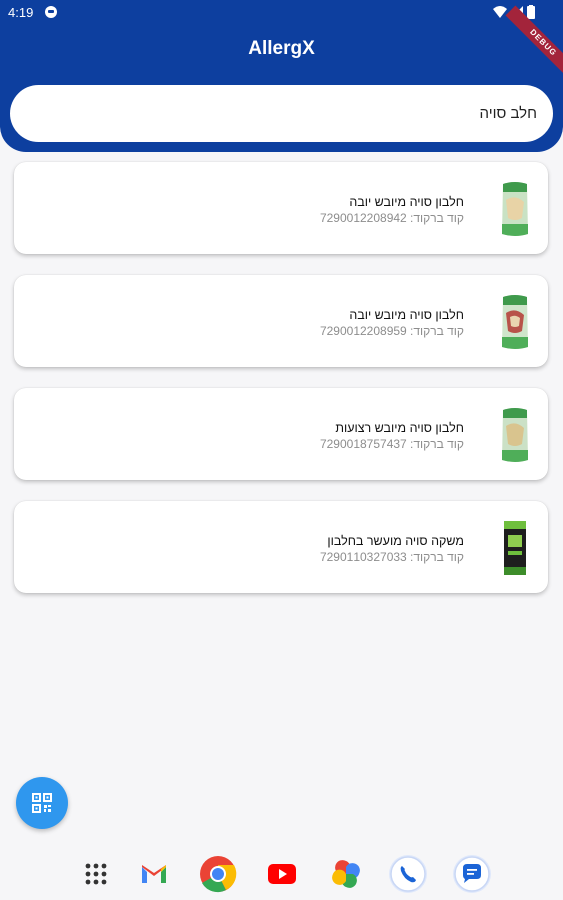  Describe the element at coordinates (21, 12) in the screenshot. I see `status-time: 4:19` at that location.